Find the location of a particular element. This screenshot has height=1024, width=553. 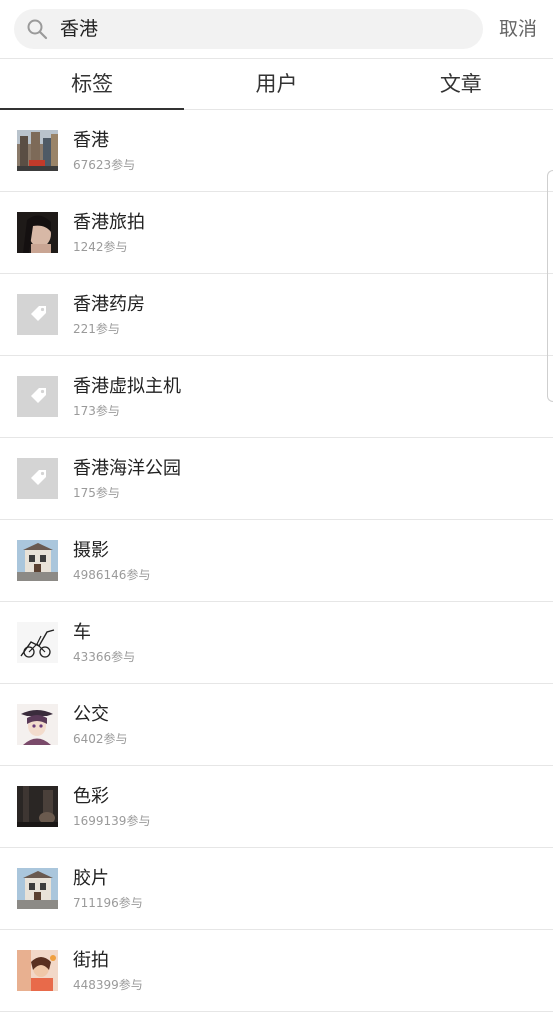

item-title: 香港药房 is located at coordinates (109, 304).